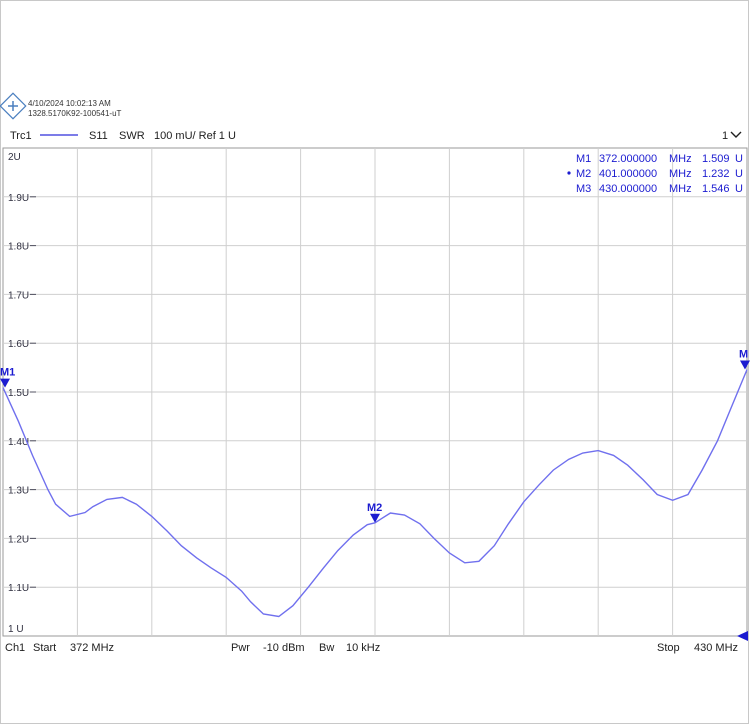  What do you see at coordinates (628, 174) in the screenshot?
I see `marker-frequency: 401.000000` at bounding box center [628, 174].